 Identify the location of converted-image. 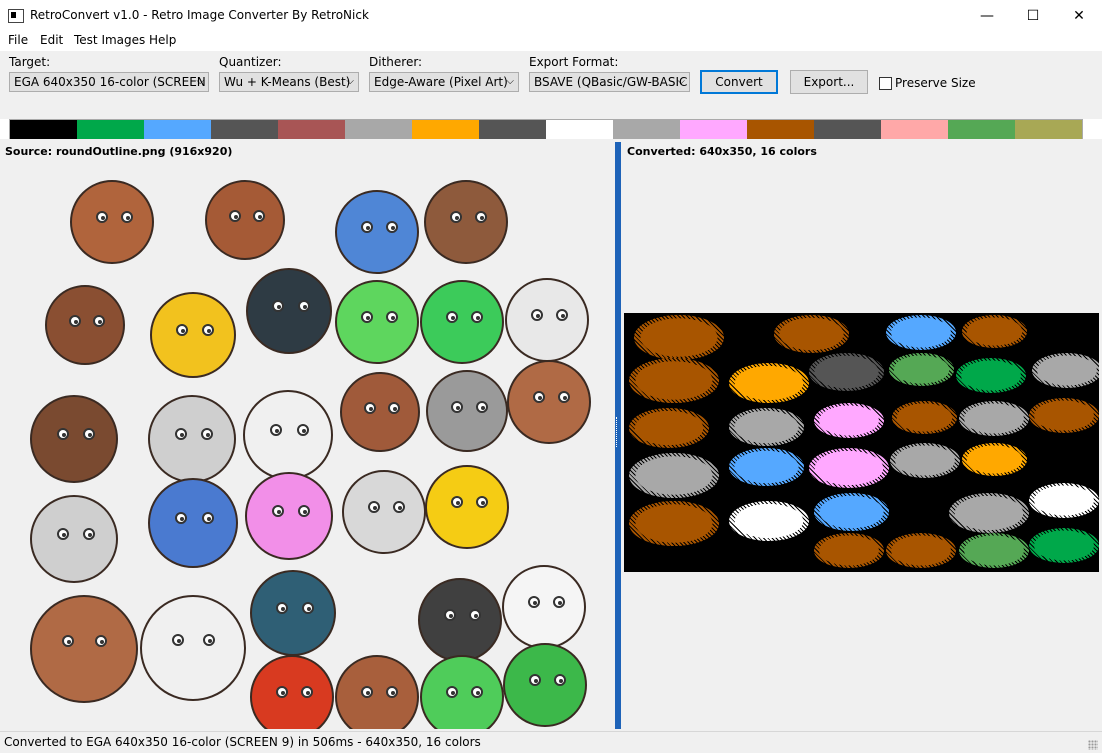
(861, 442).